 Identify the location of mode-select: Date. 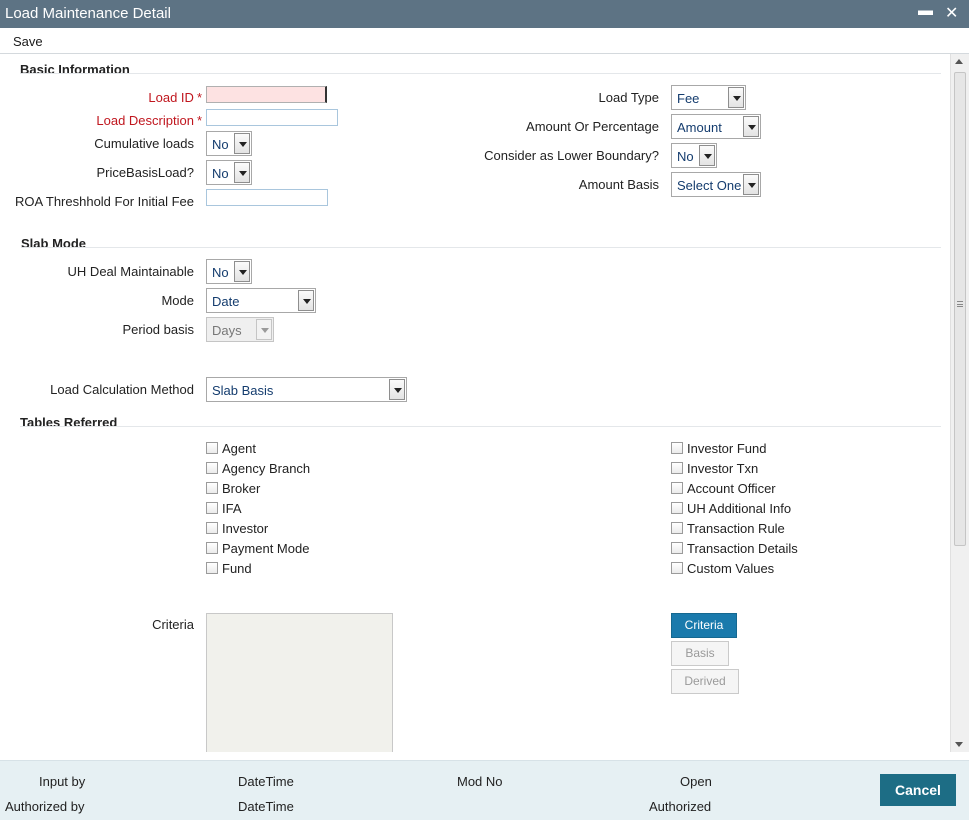
(261, 300).